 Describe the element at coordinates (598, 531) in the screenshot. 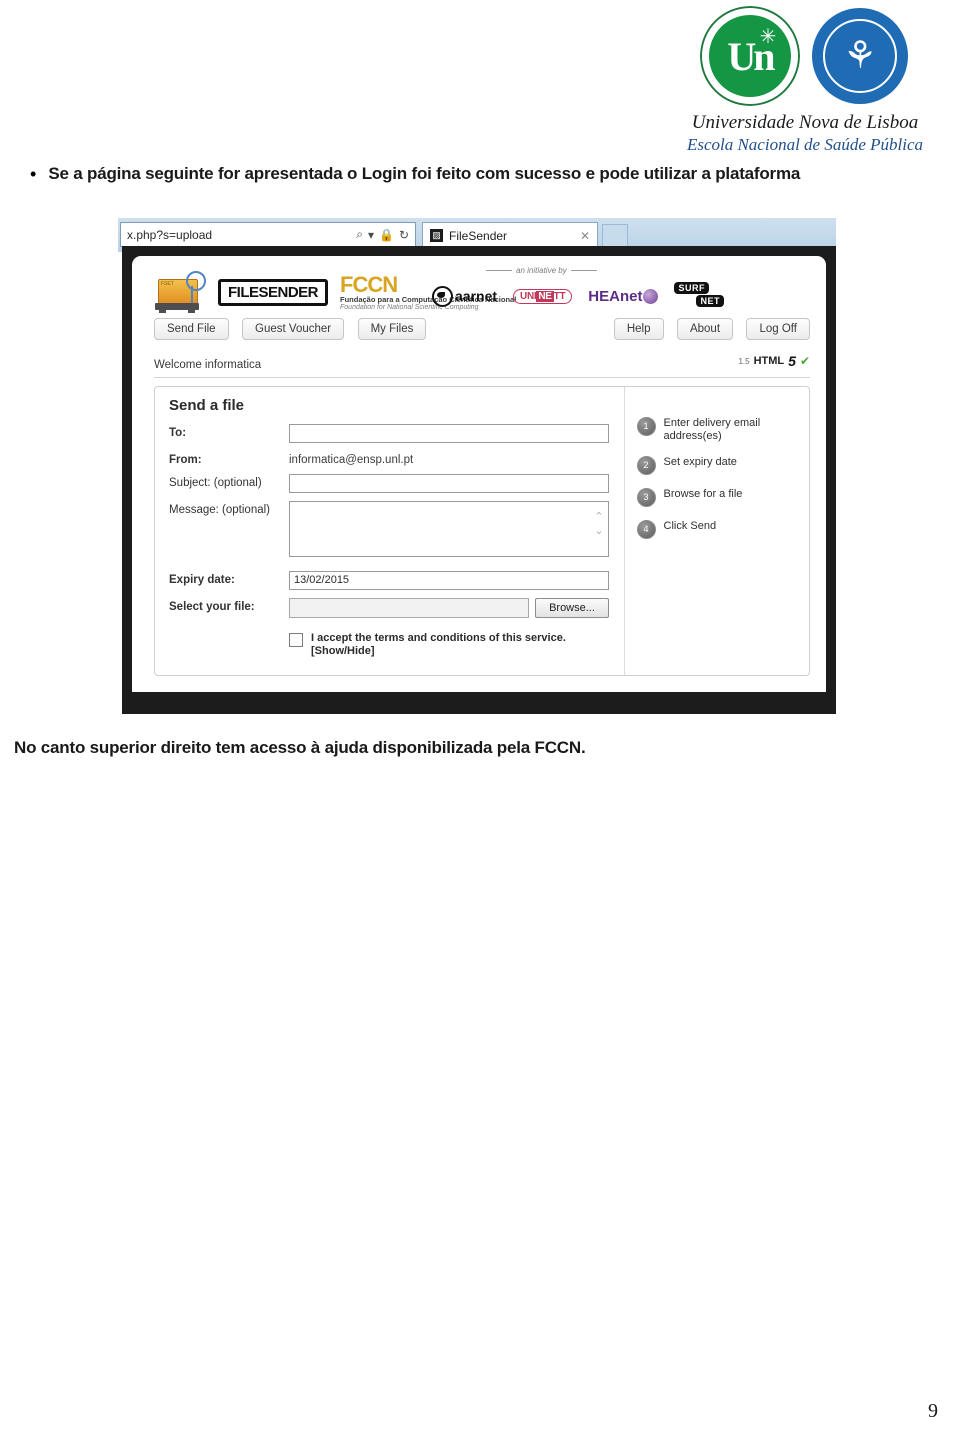

I see `chevron-down-icon: ⌄` at that location.